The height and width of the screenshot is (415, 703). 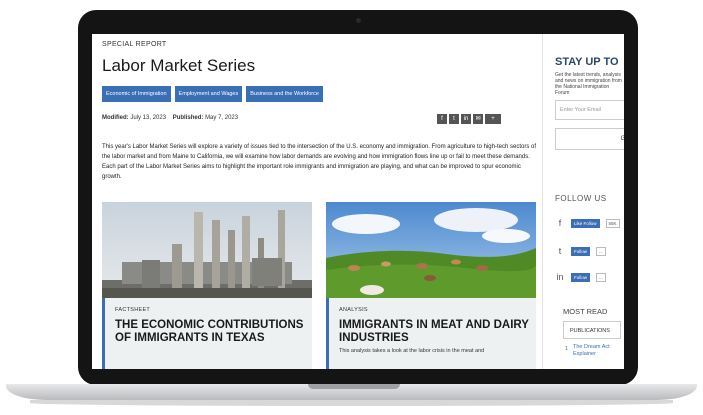 I want to click on most-read-link: The Dream Act Explainer, so click(x=598, y=351).